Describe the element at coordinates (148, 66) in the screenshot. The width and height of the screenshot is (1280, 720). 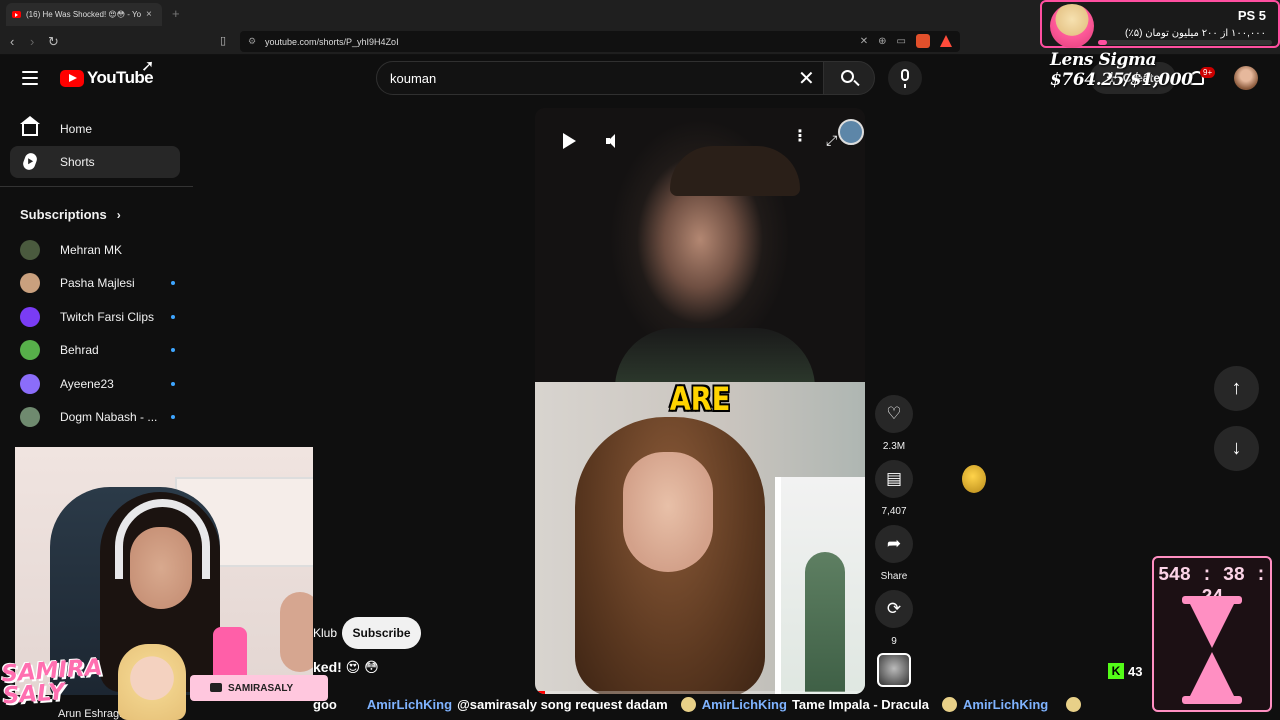
I see `mouse-cursor-icon: ➚` at that location.